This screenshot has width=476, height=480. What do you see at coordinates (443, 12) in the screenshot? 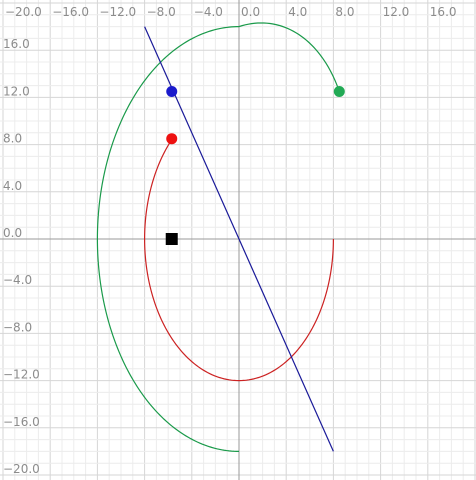
I see `x-tick-label: 16.0` at bounding box center [443, 12].